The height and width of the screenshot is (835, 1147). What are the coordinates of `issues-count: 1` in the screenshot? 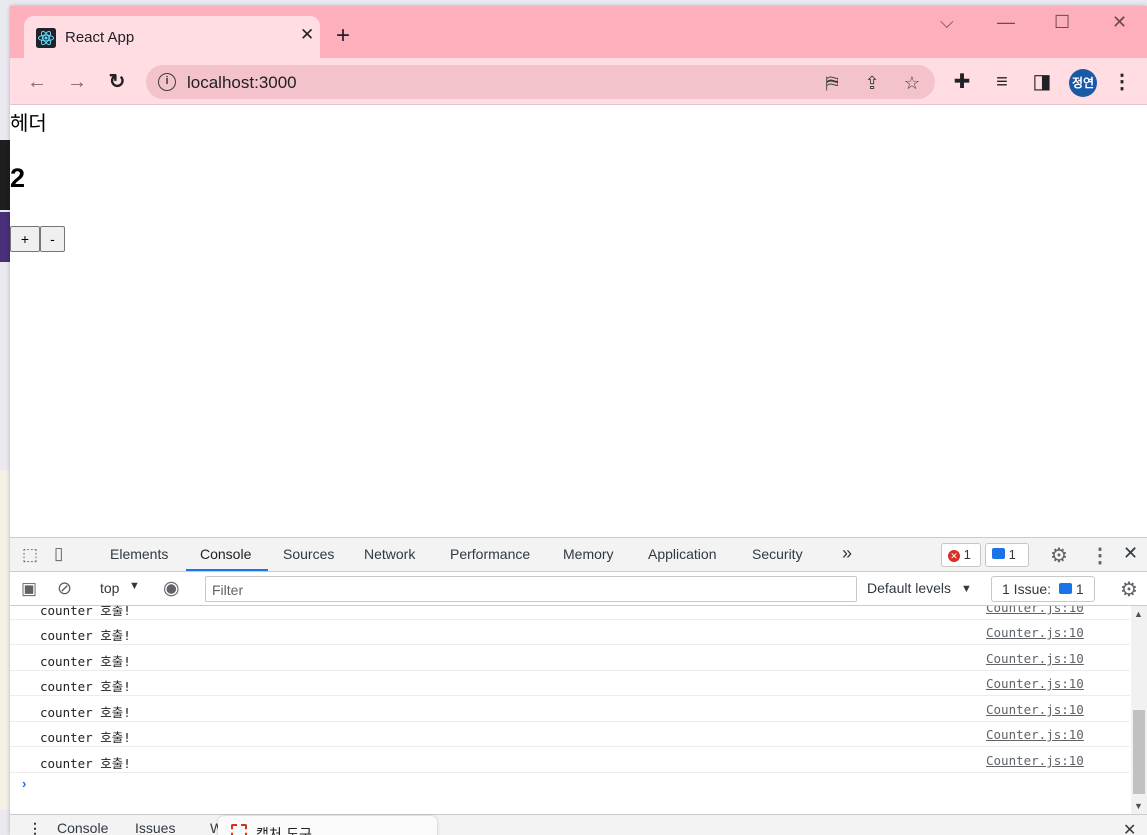 It's located at (1079, 589).